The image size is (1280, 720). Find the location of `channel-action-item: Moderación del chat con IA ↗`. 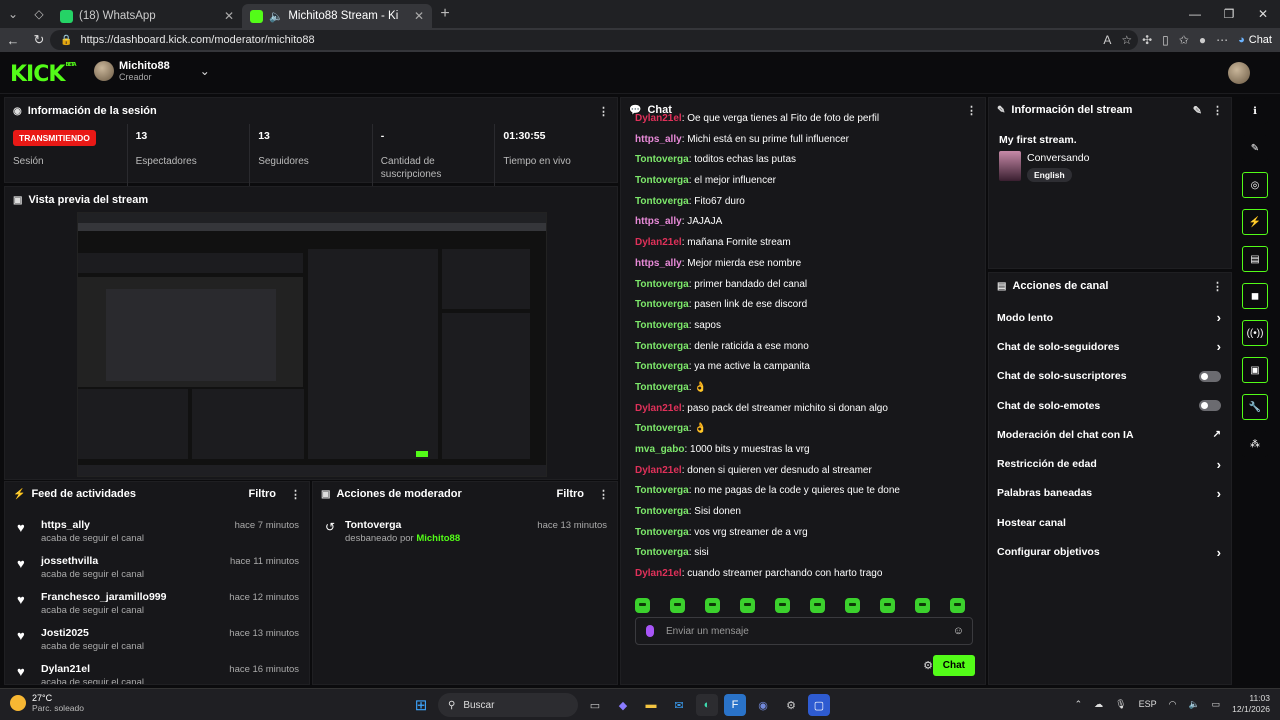

channel-action-item: Moderación del chat con IA ↗ is located at coordinates (1110, 434).